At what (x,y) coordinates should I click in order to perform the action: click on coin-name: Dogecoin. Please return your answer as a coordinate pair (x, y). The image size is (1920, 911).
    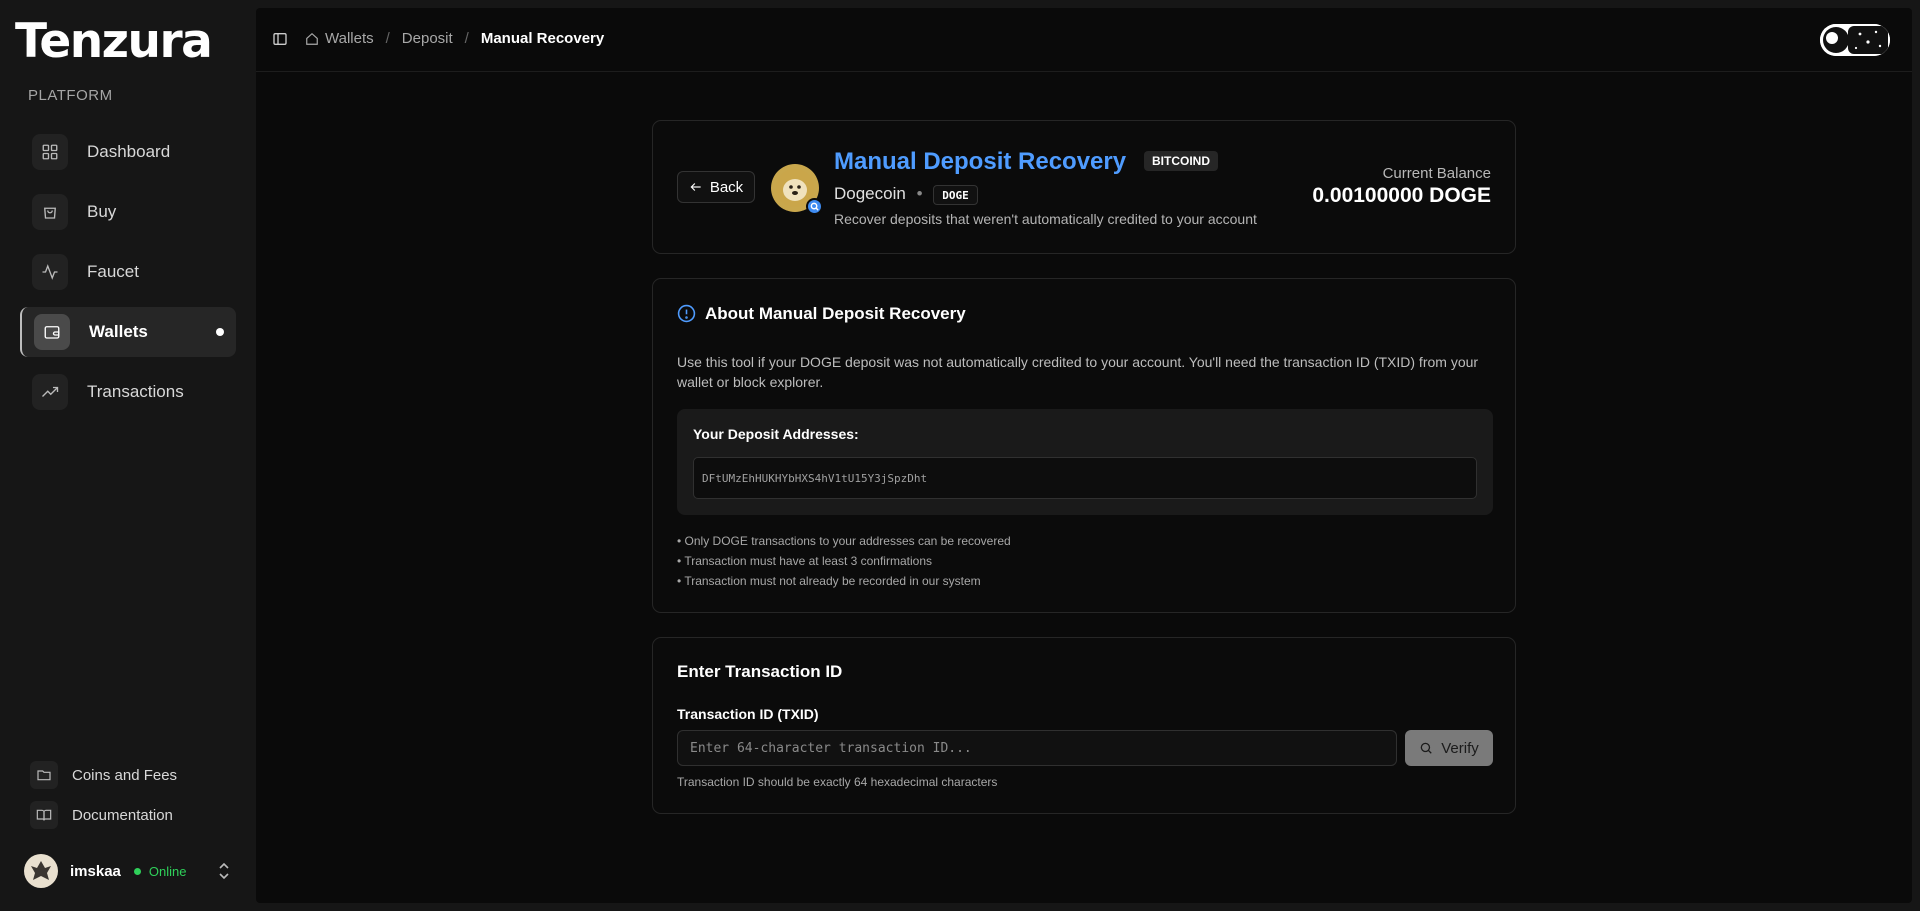
    Looking at the image, I should click on (870, 193).